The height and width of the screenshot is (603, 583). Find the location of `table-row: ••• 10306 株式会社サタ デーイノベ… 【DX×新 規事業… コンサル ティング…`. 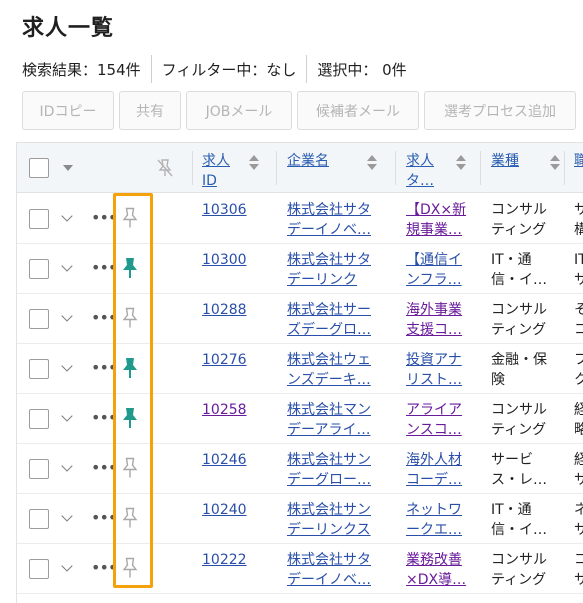

table-row: ••• 10306 株式会社サタ デーイノベ… 【DX×新 規事業… コンサル ティング… is located at coordinates (300, 219).